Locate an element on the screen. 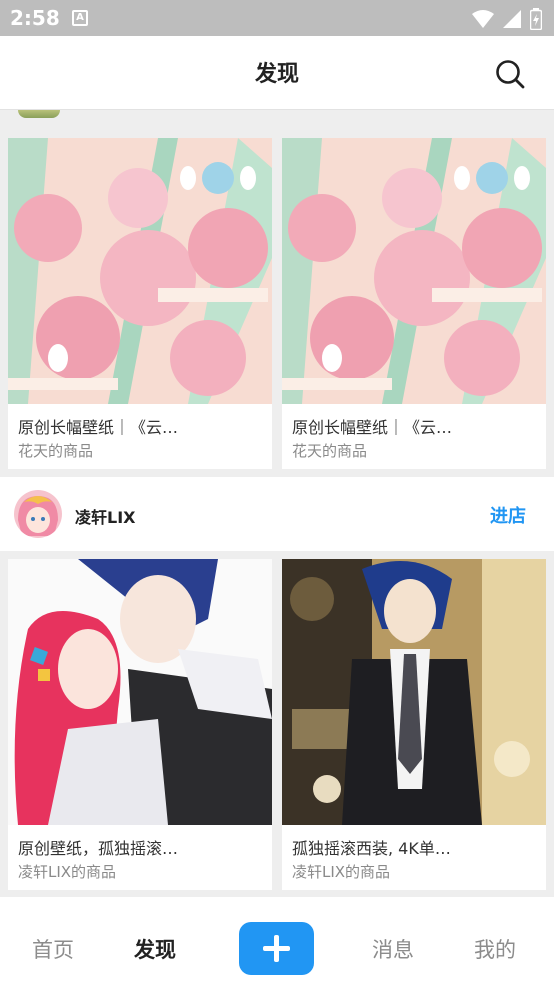 Image resolution: width=554 pixels, height=985 pixels. enter-store-link: 进店 is located at coordinates (508, 515).